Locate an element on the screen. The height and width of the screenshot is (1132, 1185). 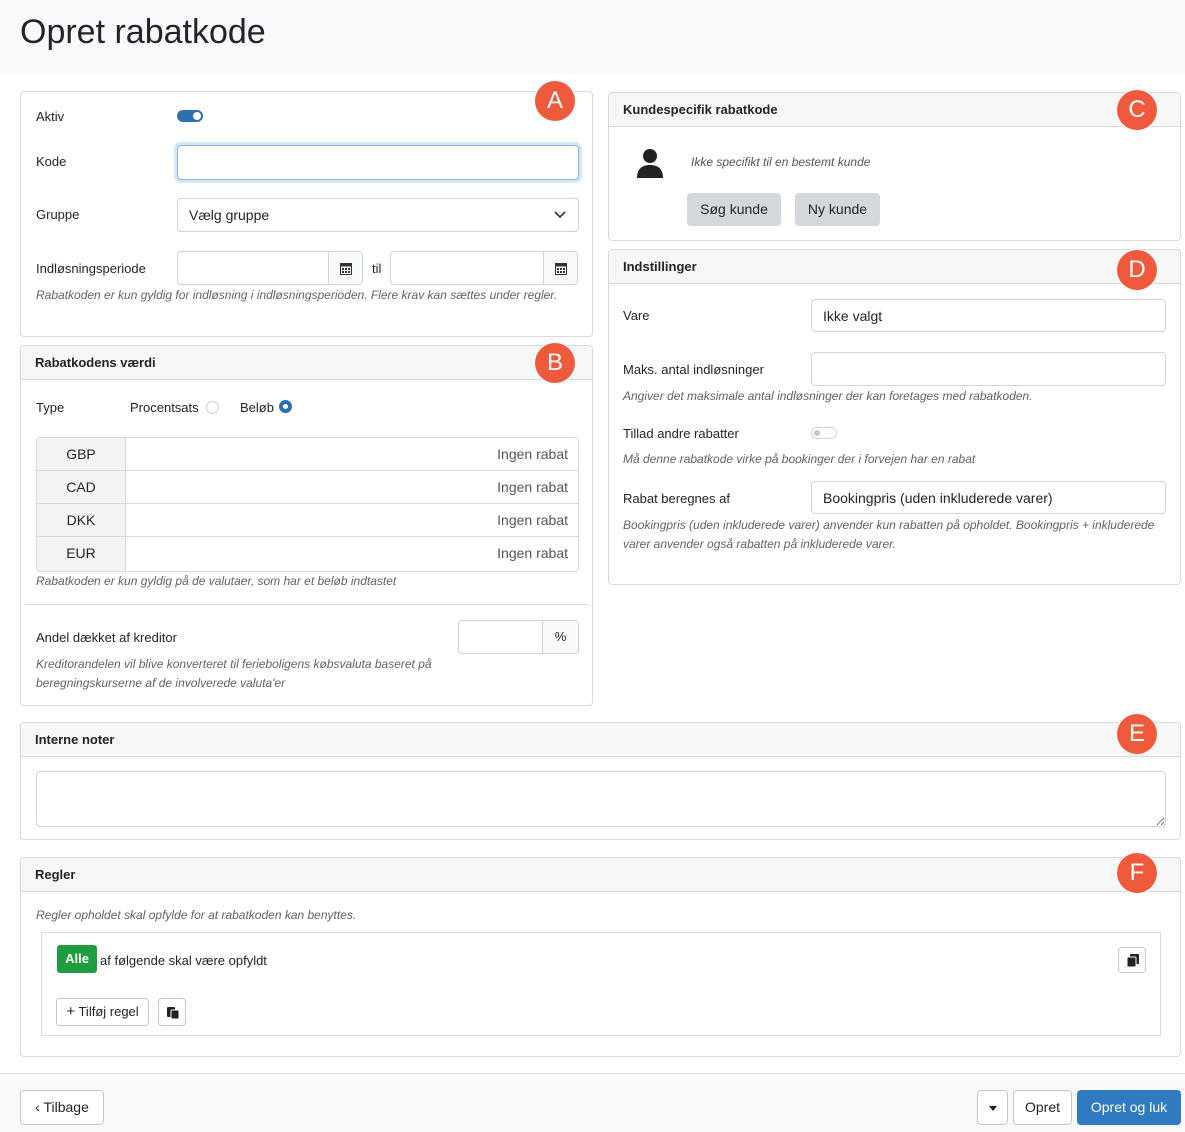
calc-basis-select: Bookingpris (uden inkluderede varer) is located at coordinates (988, 497).